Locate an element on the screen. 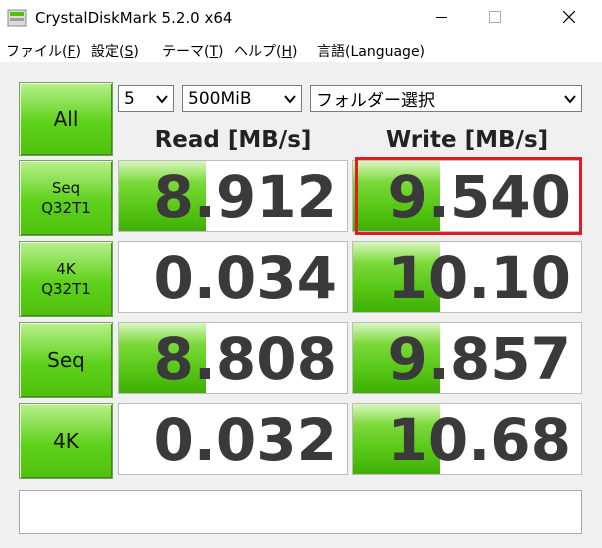  write-value: 9.540 is located at coordinates (479, 197).